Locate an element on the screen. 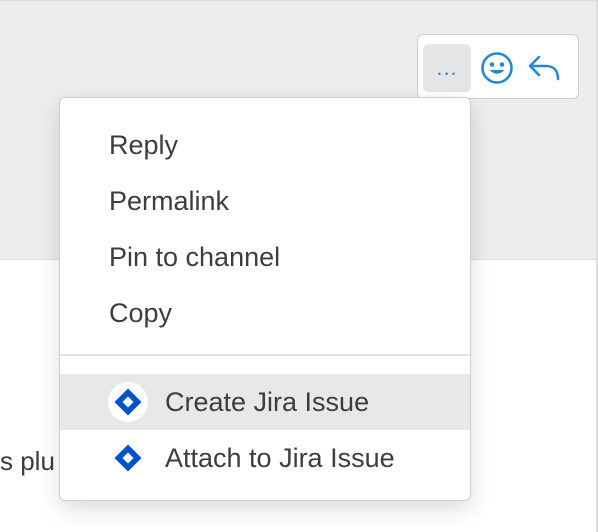 The width and height of the screenshot is (598, 532). menu-item-attach-to-jira-issue: Attach to Jira Issue is located at coordinates (265, 458).